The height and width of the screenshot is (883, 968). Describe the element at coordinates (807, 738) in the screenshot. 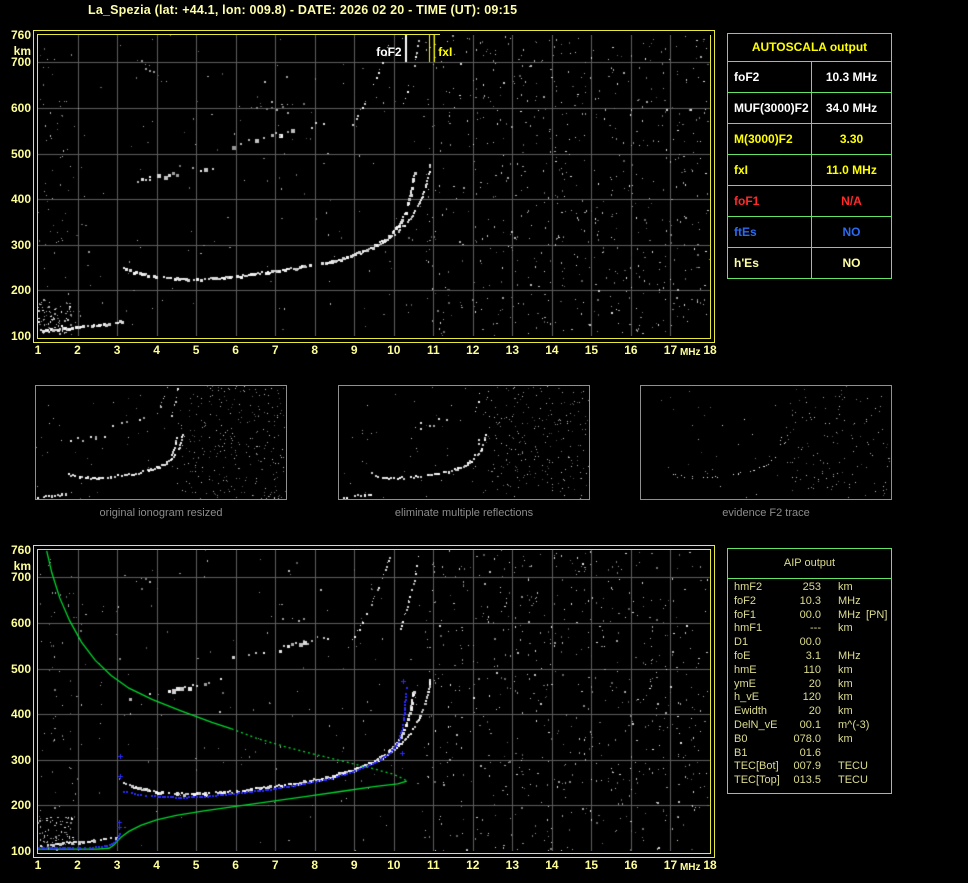

I see `aip-value: 078.0` at that location.